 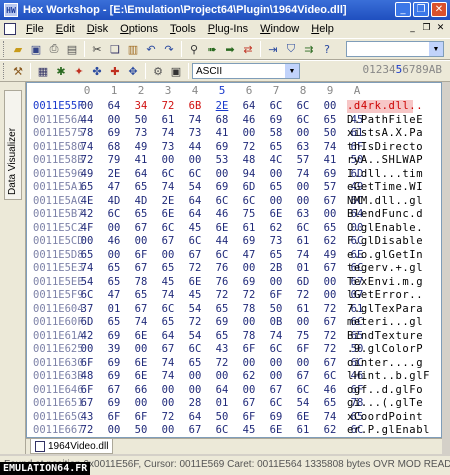 I want to click on redo-icon: ↷, so click(x=169, y=49).